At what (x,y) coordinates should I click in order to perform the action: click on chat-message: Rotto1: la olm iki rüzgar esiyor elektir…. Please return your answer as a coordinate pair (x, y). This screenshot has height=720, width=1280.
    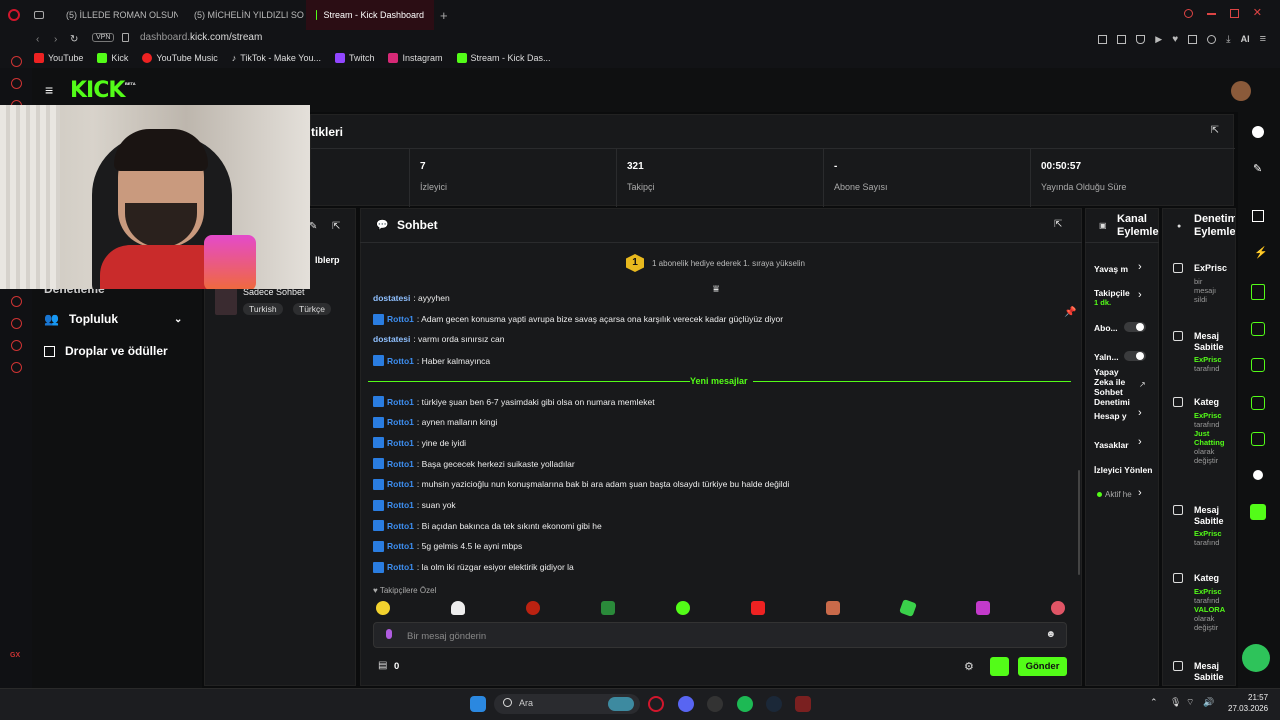
    Looking at the image, I should click on (473, 567).